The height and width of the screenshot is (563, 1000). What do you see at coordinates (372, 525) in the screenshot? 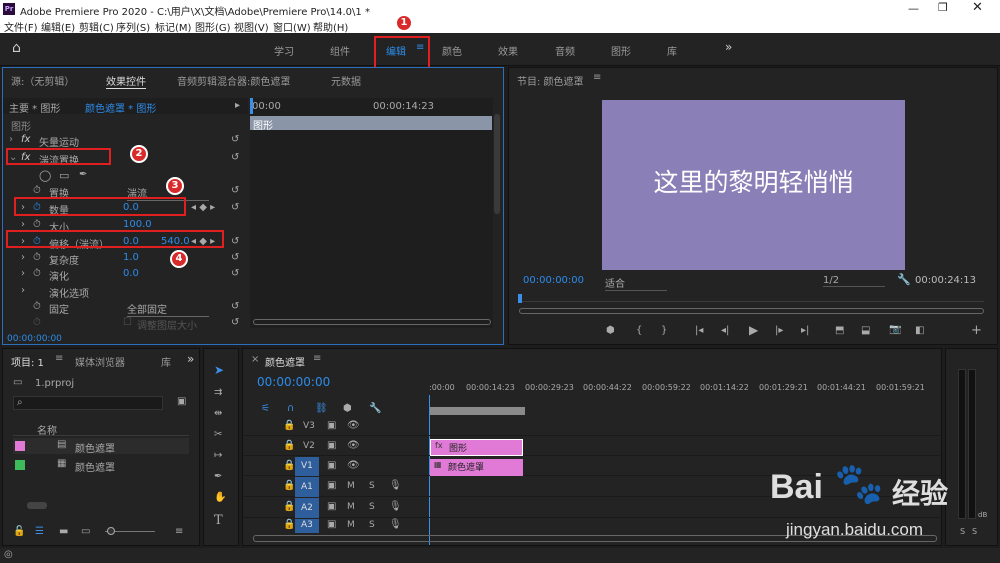
I see `solo-icon: S` at bounding box center [372, 525].